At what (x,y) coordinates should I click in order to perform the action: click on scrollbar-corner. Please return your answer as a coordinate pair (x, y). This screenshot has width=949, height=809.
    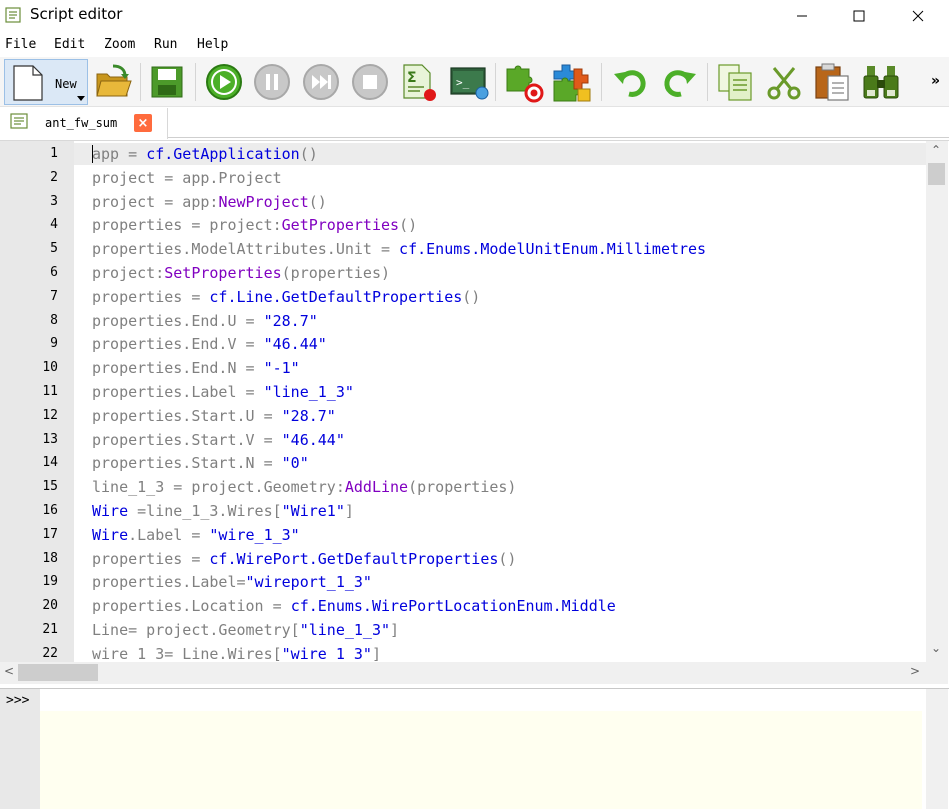
    Looking at the image, I should click on (937, 673).